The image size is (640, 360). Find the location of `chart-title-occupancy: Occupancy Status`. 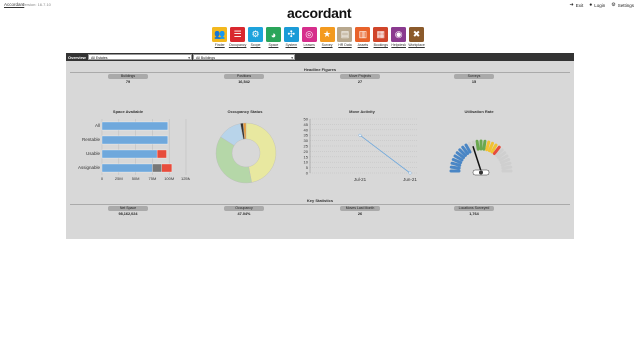

chart-title-occupancy: Occupancy Status is located at coordinates (245, 111).